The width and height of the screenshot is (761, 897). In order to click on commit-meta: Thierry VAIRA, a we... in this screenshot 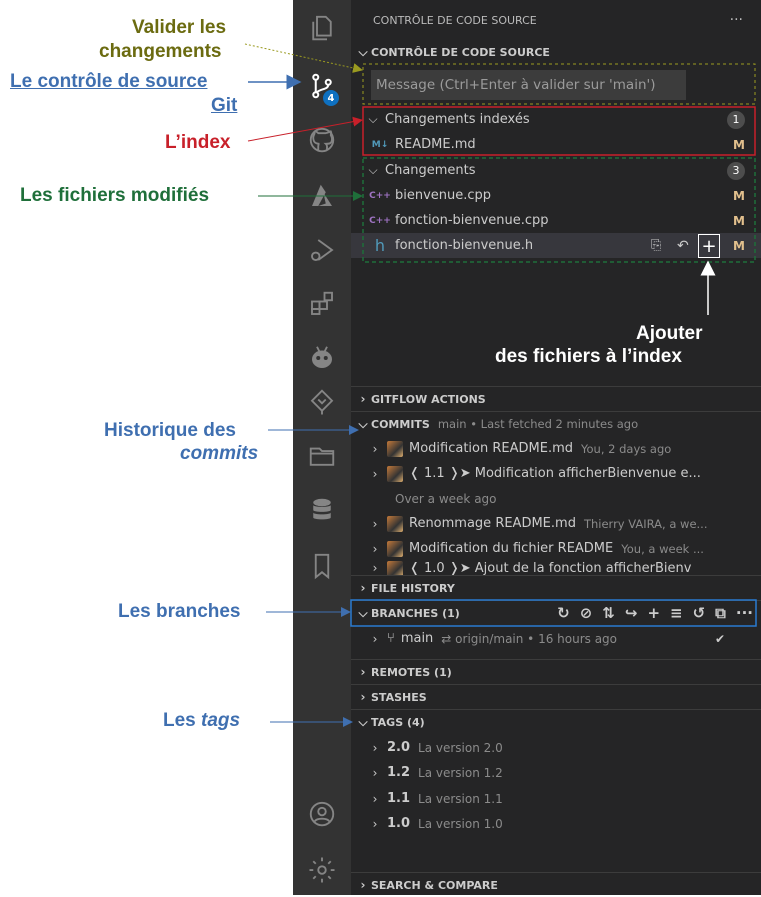, I will do `click(645, 523)`.